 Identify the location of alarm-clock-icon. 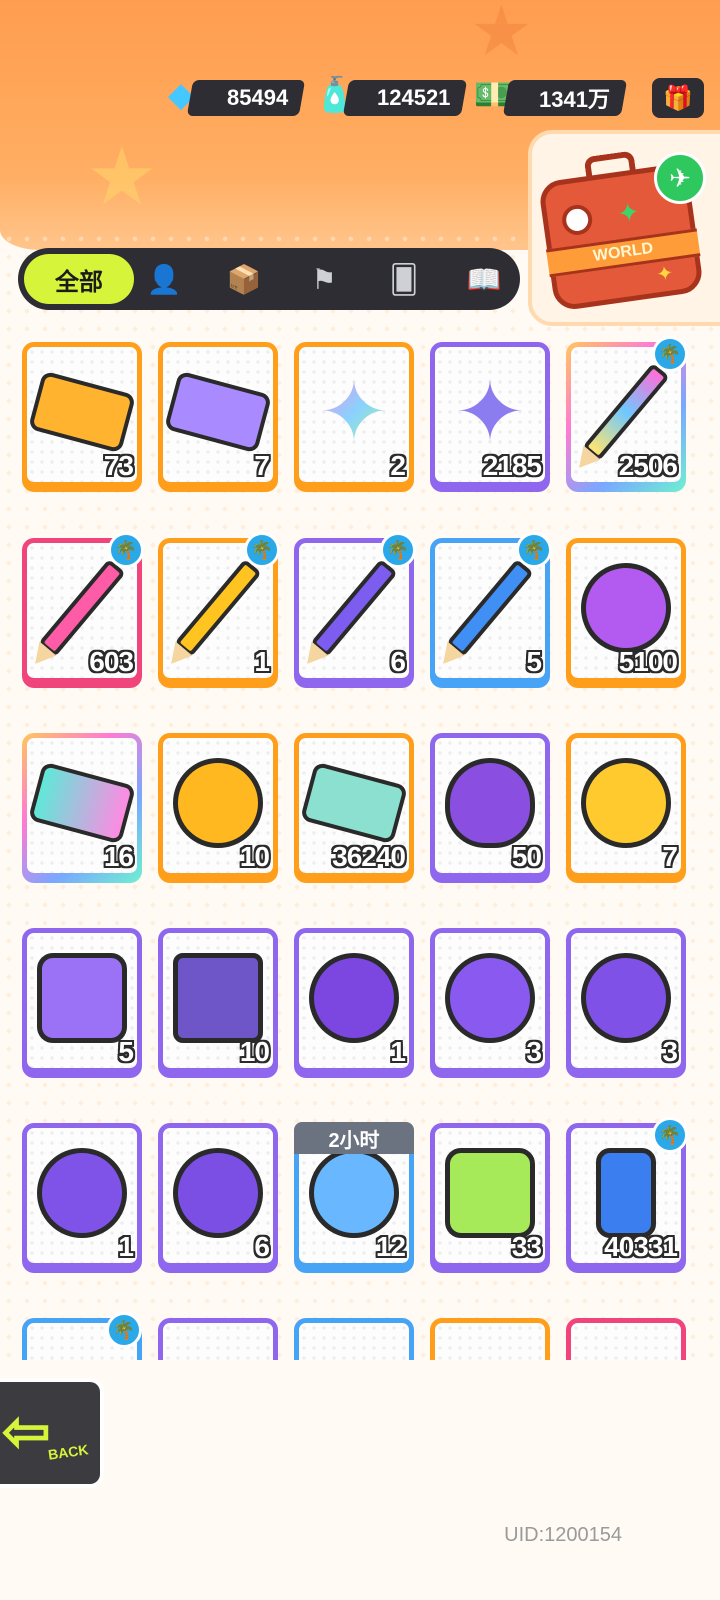
(354, 1192).